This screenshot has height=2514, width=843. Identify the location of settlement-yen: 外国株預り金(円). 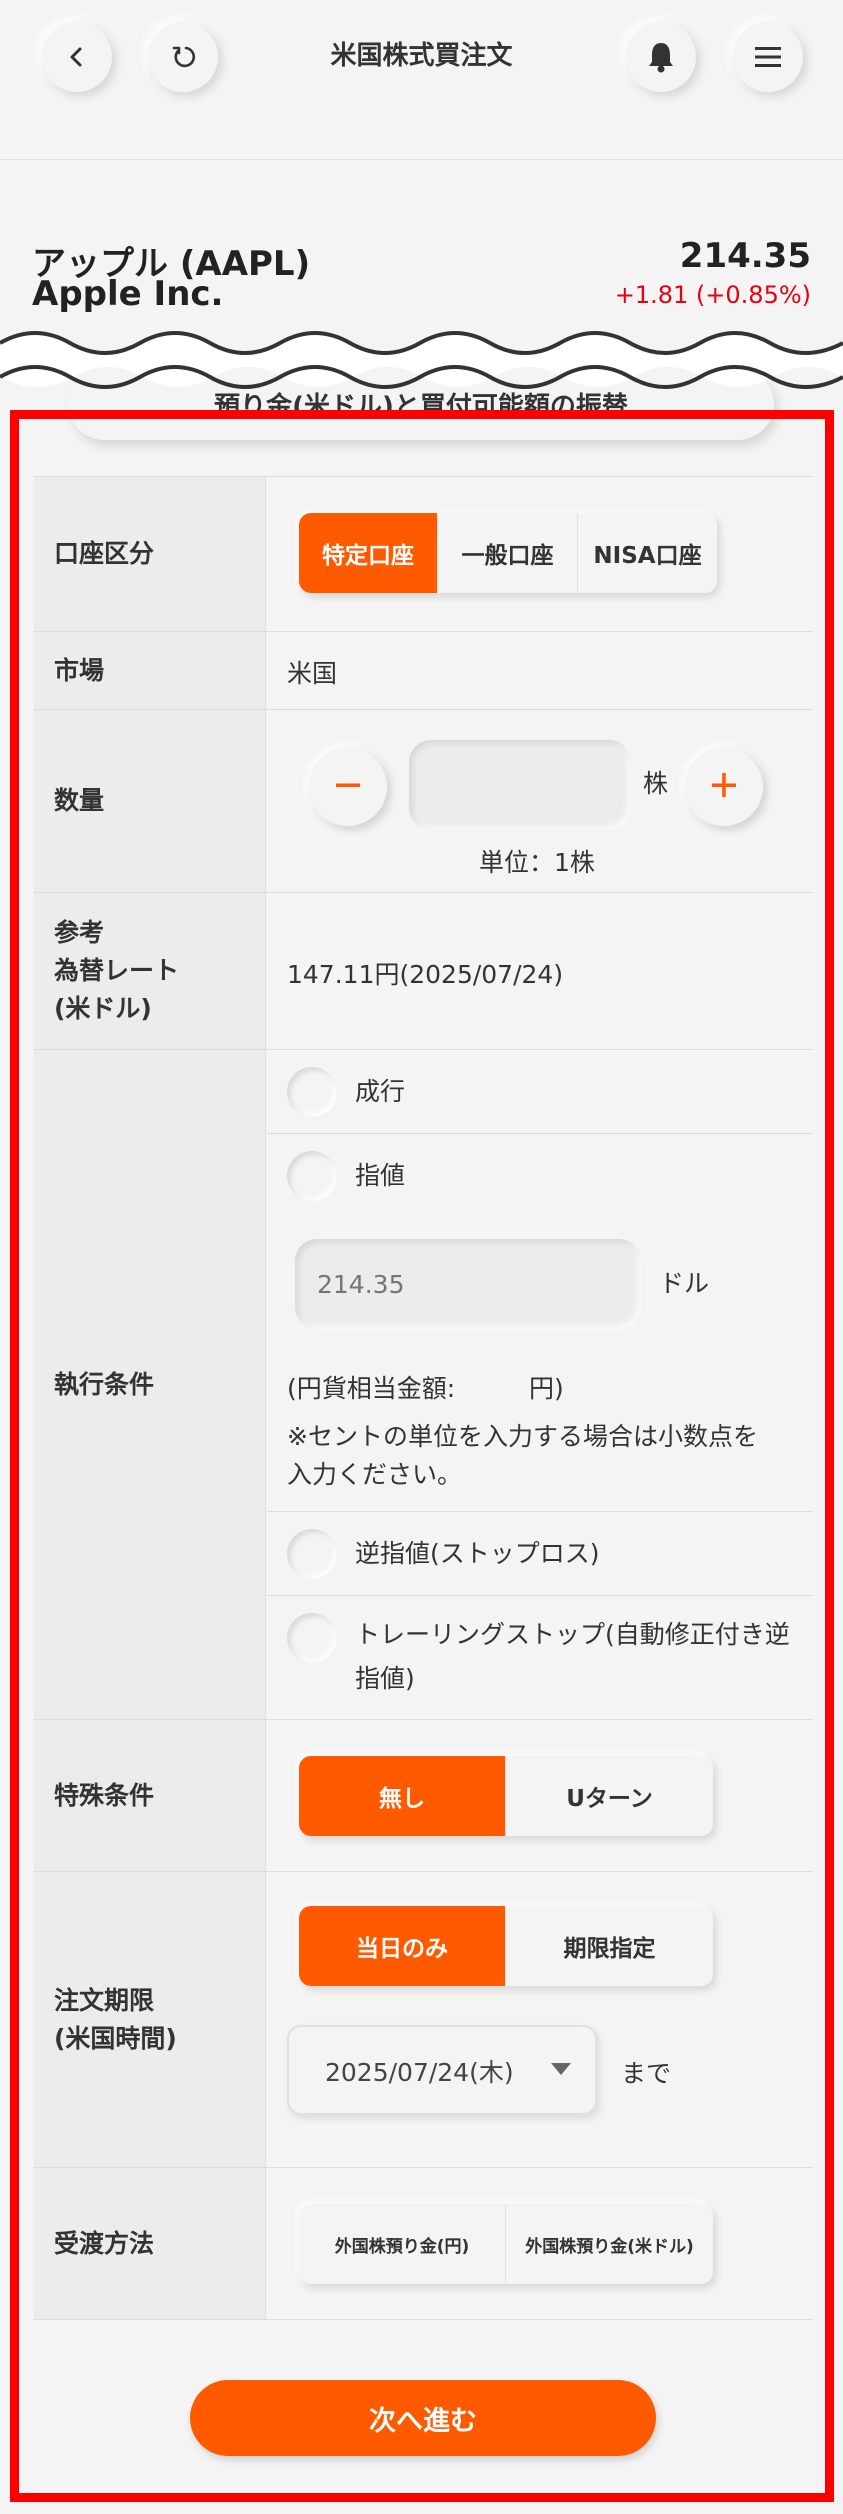
(402, 2244).